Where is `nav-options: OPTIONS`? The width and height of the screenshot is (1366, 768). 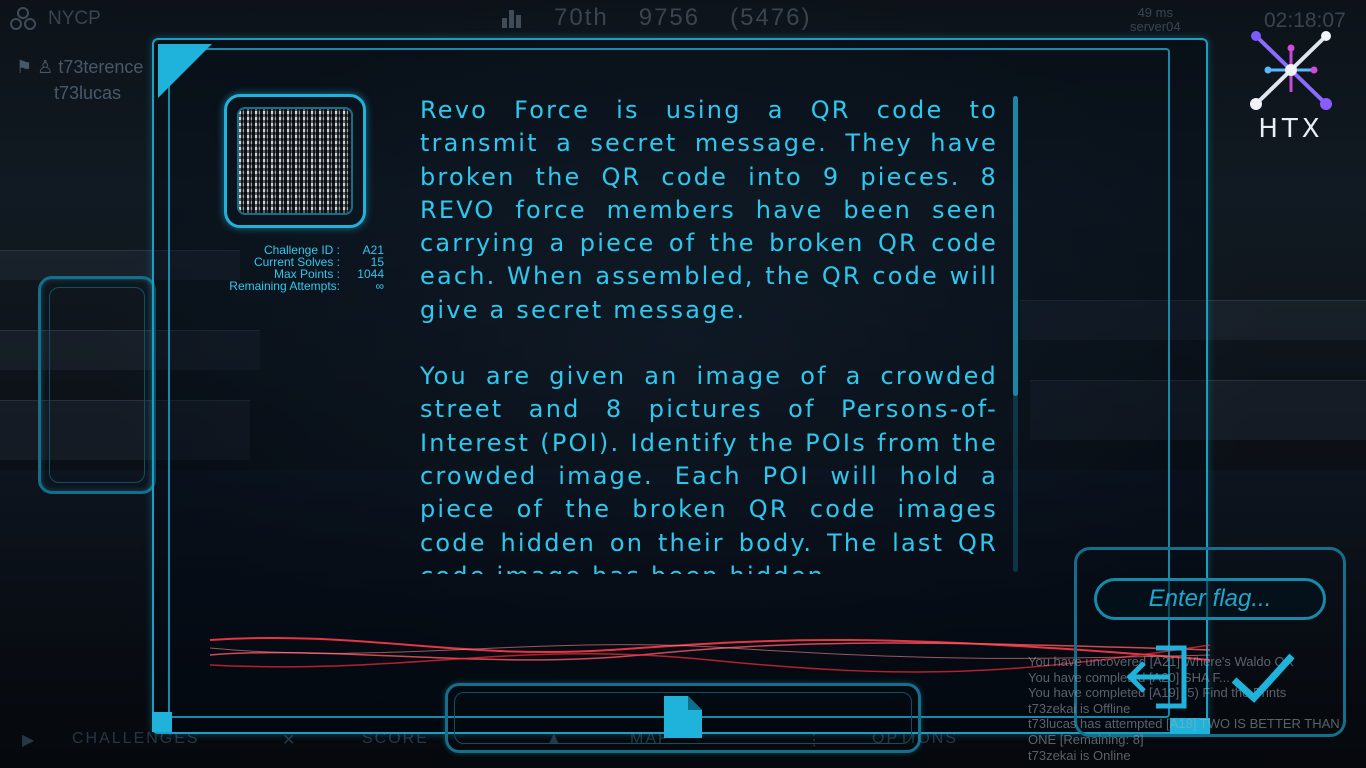 nav-options: OPTIONS is located at coordinates (915, 739).